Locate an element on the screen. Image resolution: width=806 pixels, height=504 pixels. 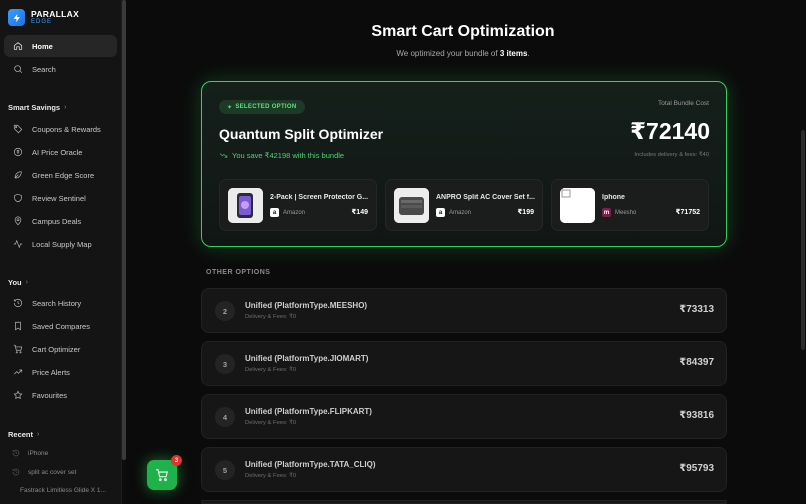
option-rank: 5 is located at coordinates (225, 470).